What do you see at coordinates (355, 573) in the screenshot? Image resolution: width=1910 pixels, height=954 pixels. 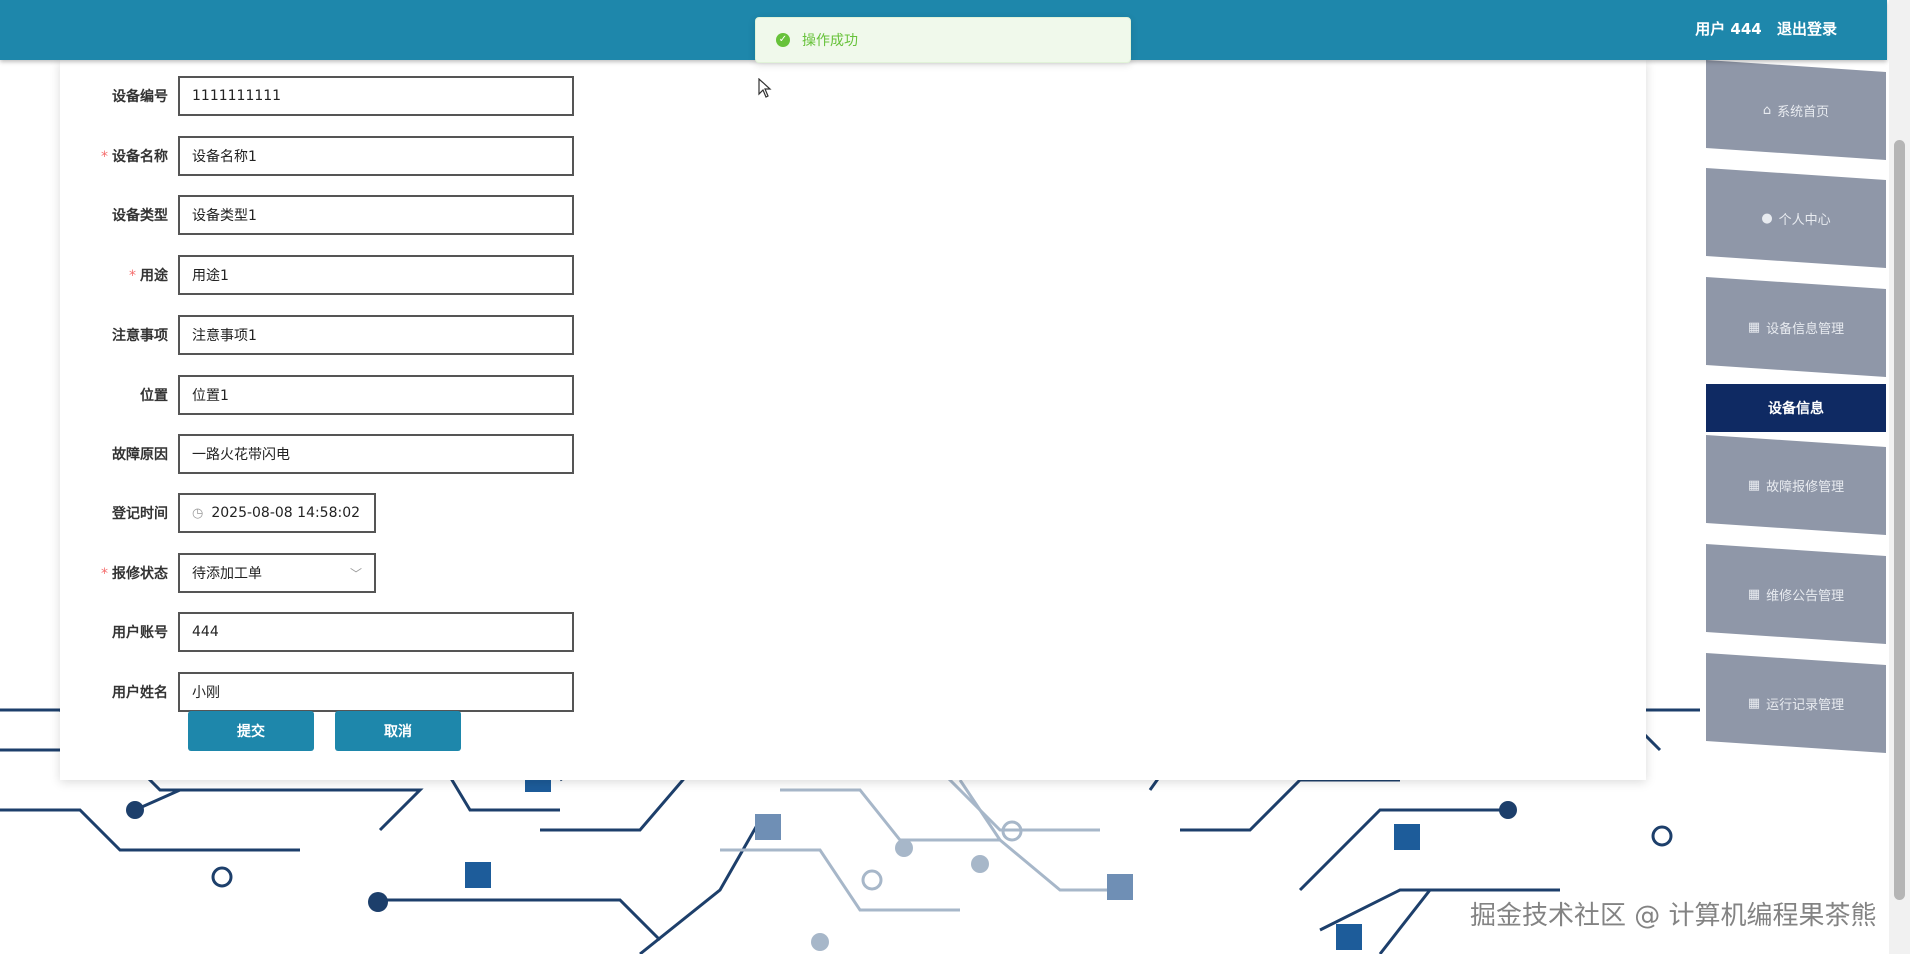 I see `chevron-down-icon: ﹀` at bounding box center [355, 573].